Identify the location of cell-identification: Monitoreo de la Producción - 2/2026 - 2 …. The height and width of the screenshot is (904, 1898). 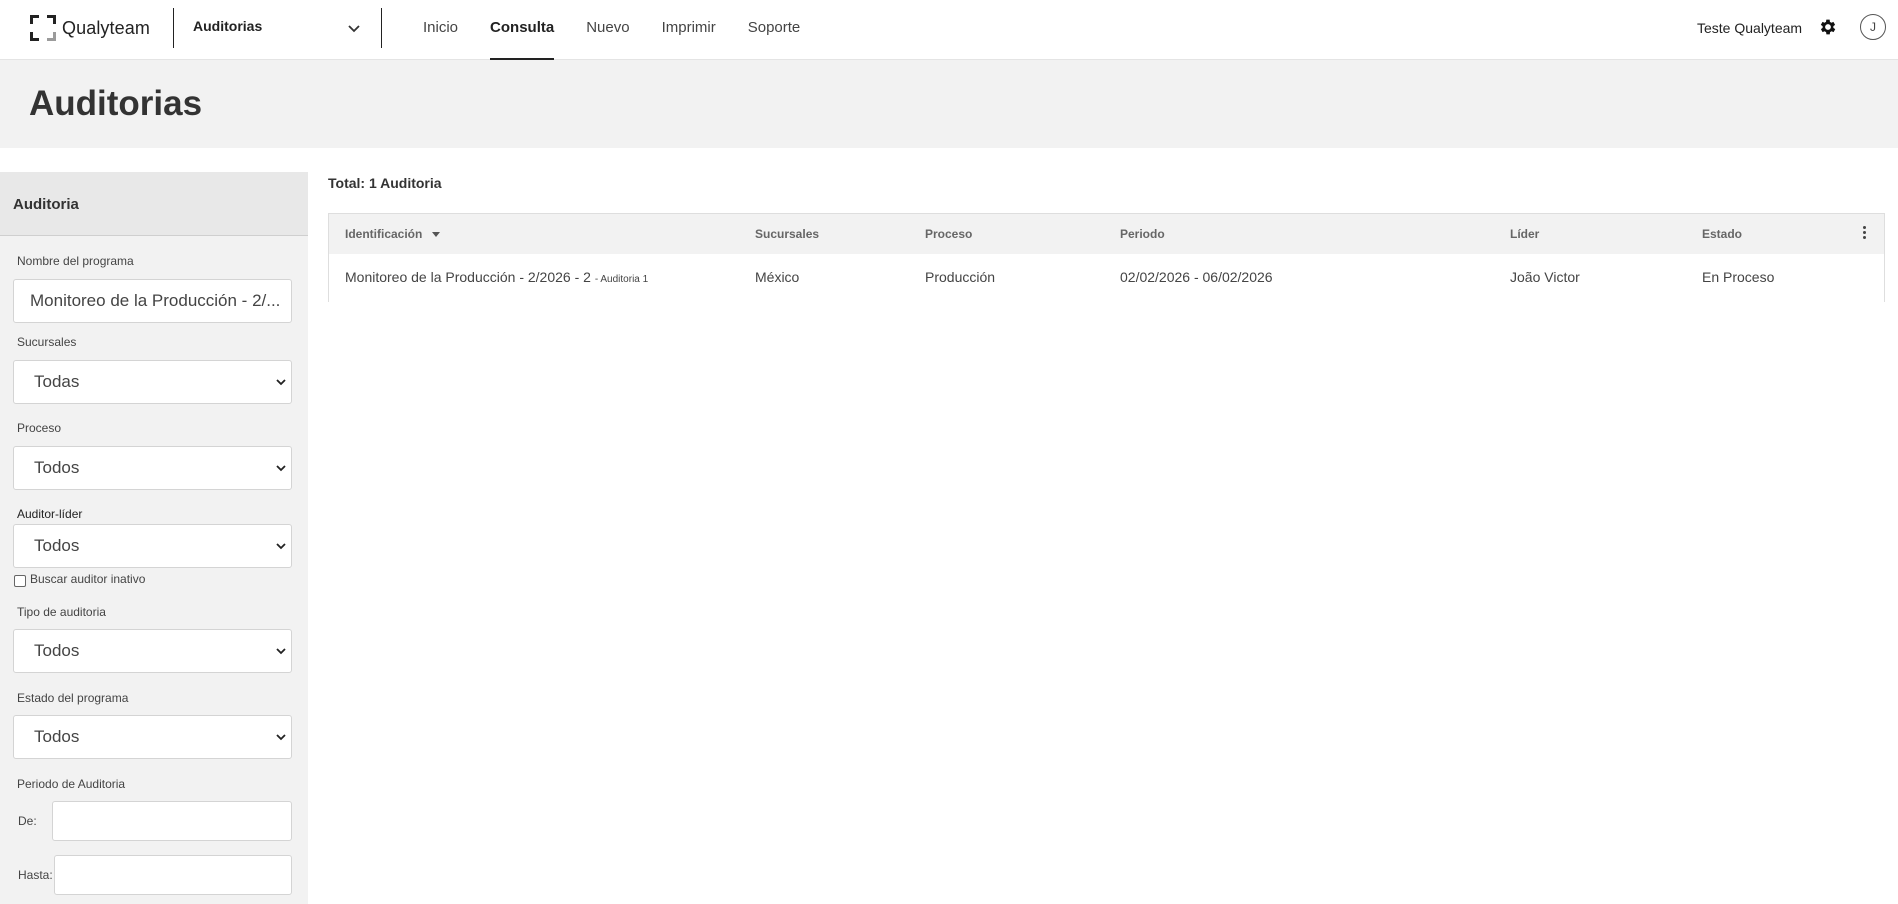
(496, 277).